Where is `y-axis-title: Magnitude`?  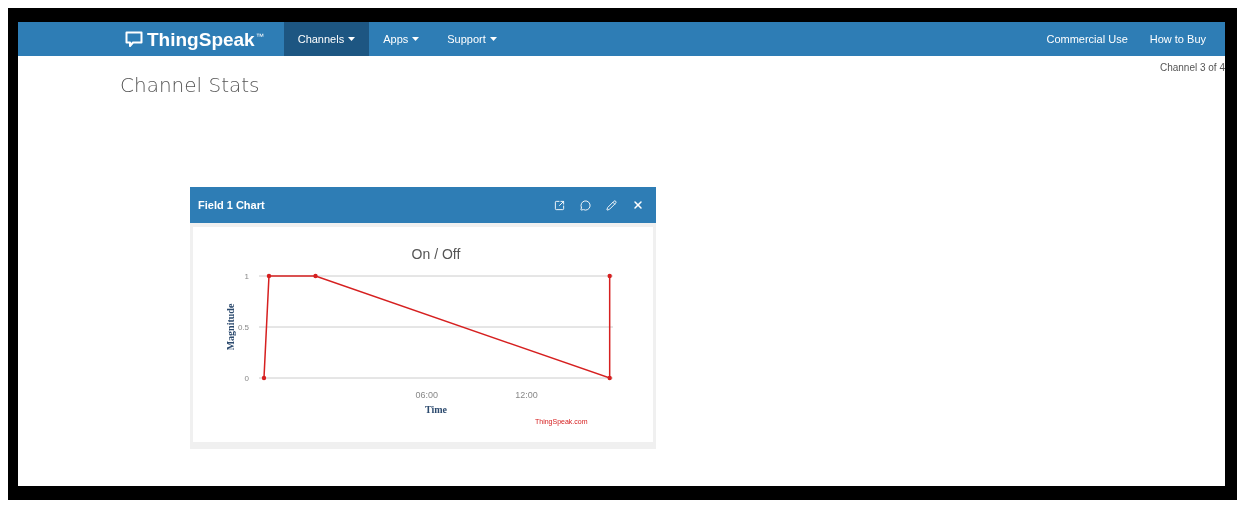
y-axis-title: Magnitude is located at coordinates (230, 327).